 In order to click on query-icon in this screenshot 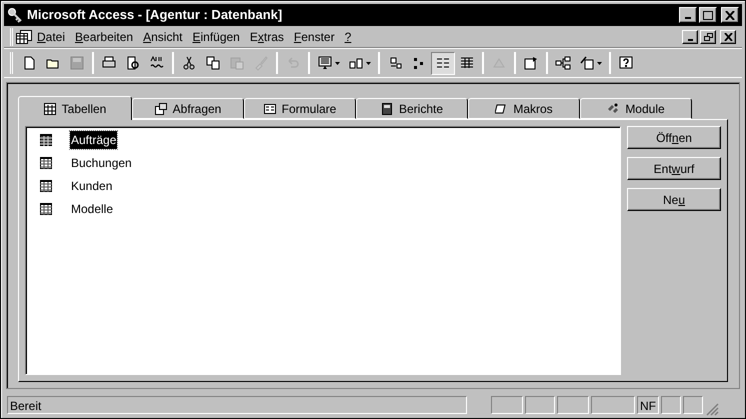, I will do `click(160, 108)`.